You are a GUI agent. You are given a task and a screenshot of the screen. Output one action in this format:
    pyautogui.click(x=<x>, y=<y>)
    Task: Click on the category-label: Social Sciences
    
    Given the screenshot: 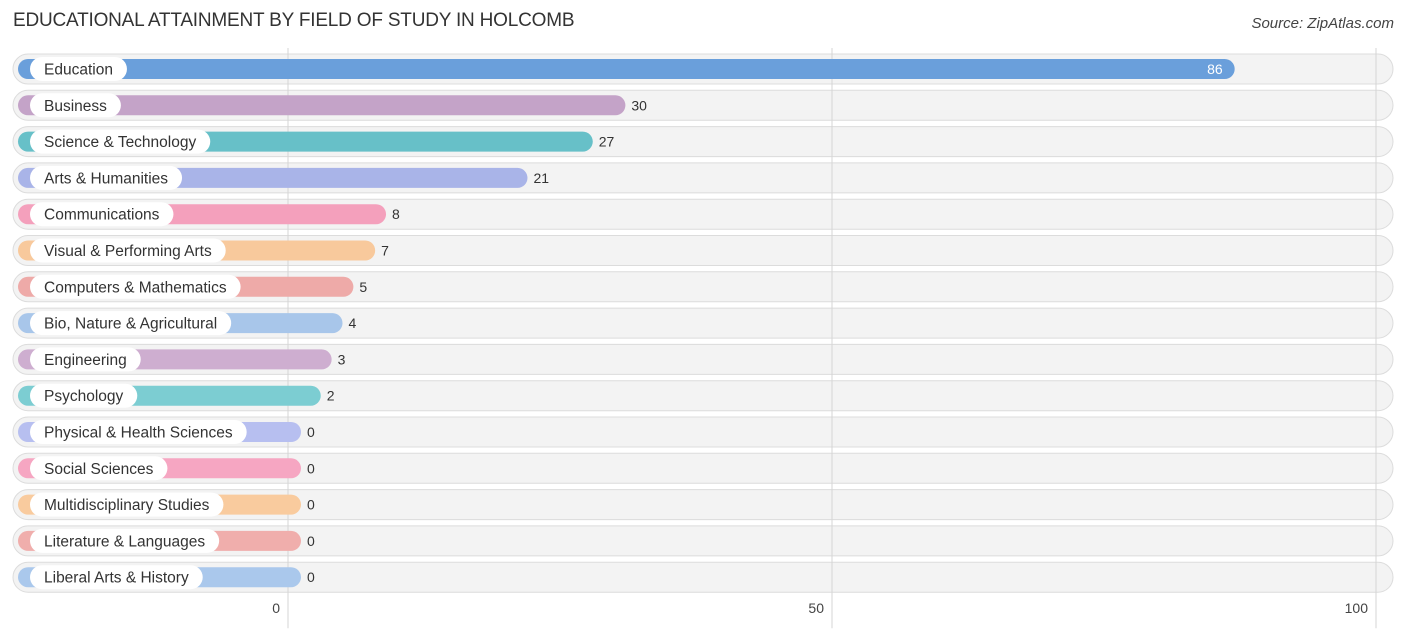 What is the action you would take?
    pyautogui.click(x=99, y=469)
    